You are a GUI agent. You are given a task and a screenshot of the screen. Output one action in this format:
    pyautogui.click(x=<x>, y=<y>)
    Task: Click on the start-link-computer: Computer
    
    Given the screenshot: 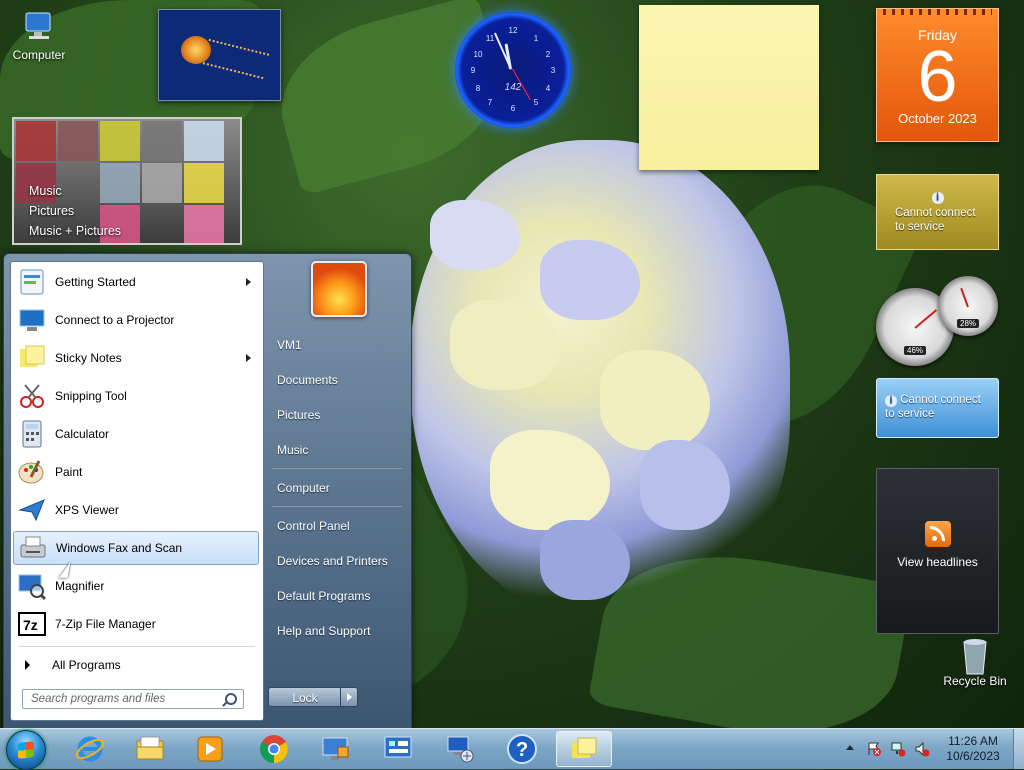 What is the action you would take?
    pyautogui.click(x=336, y=488)
    